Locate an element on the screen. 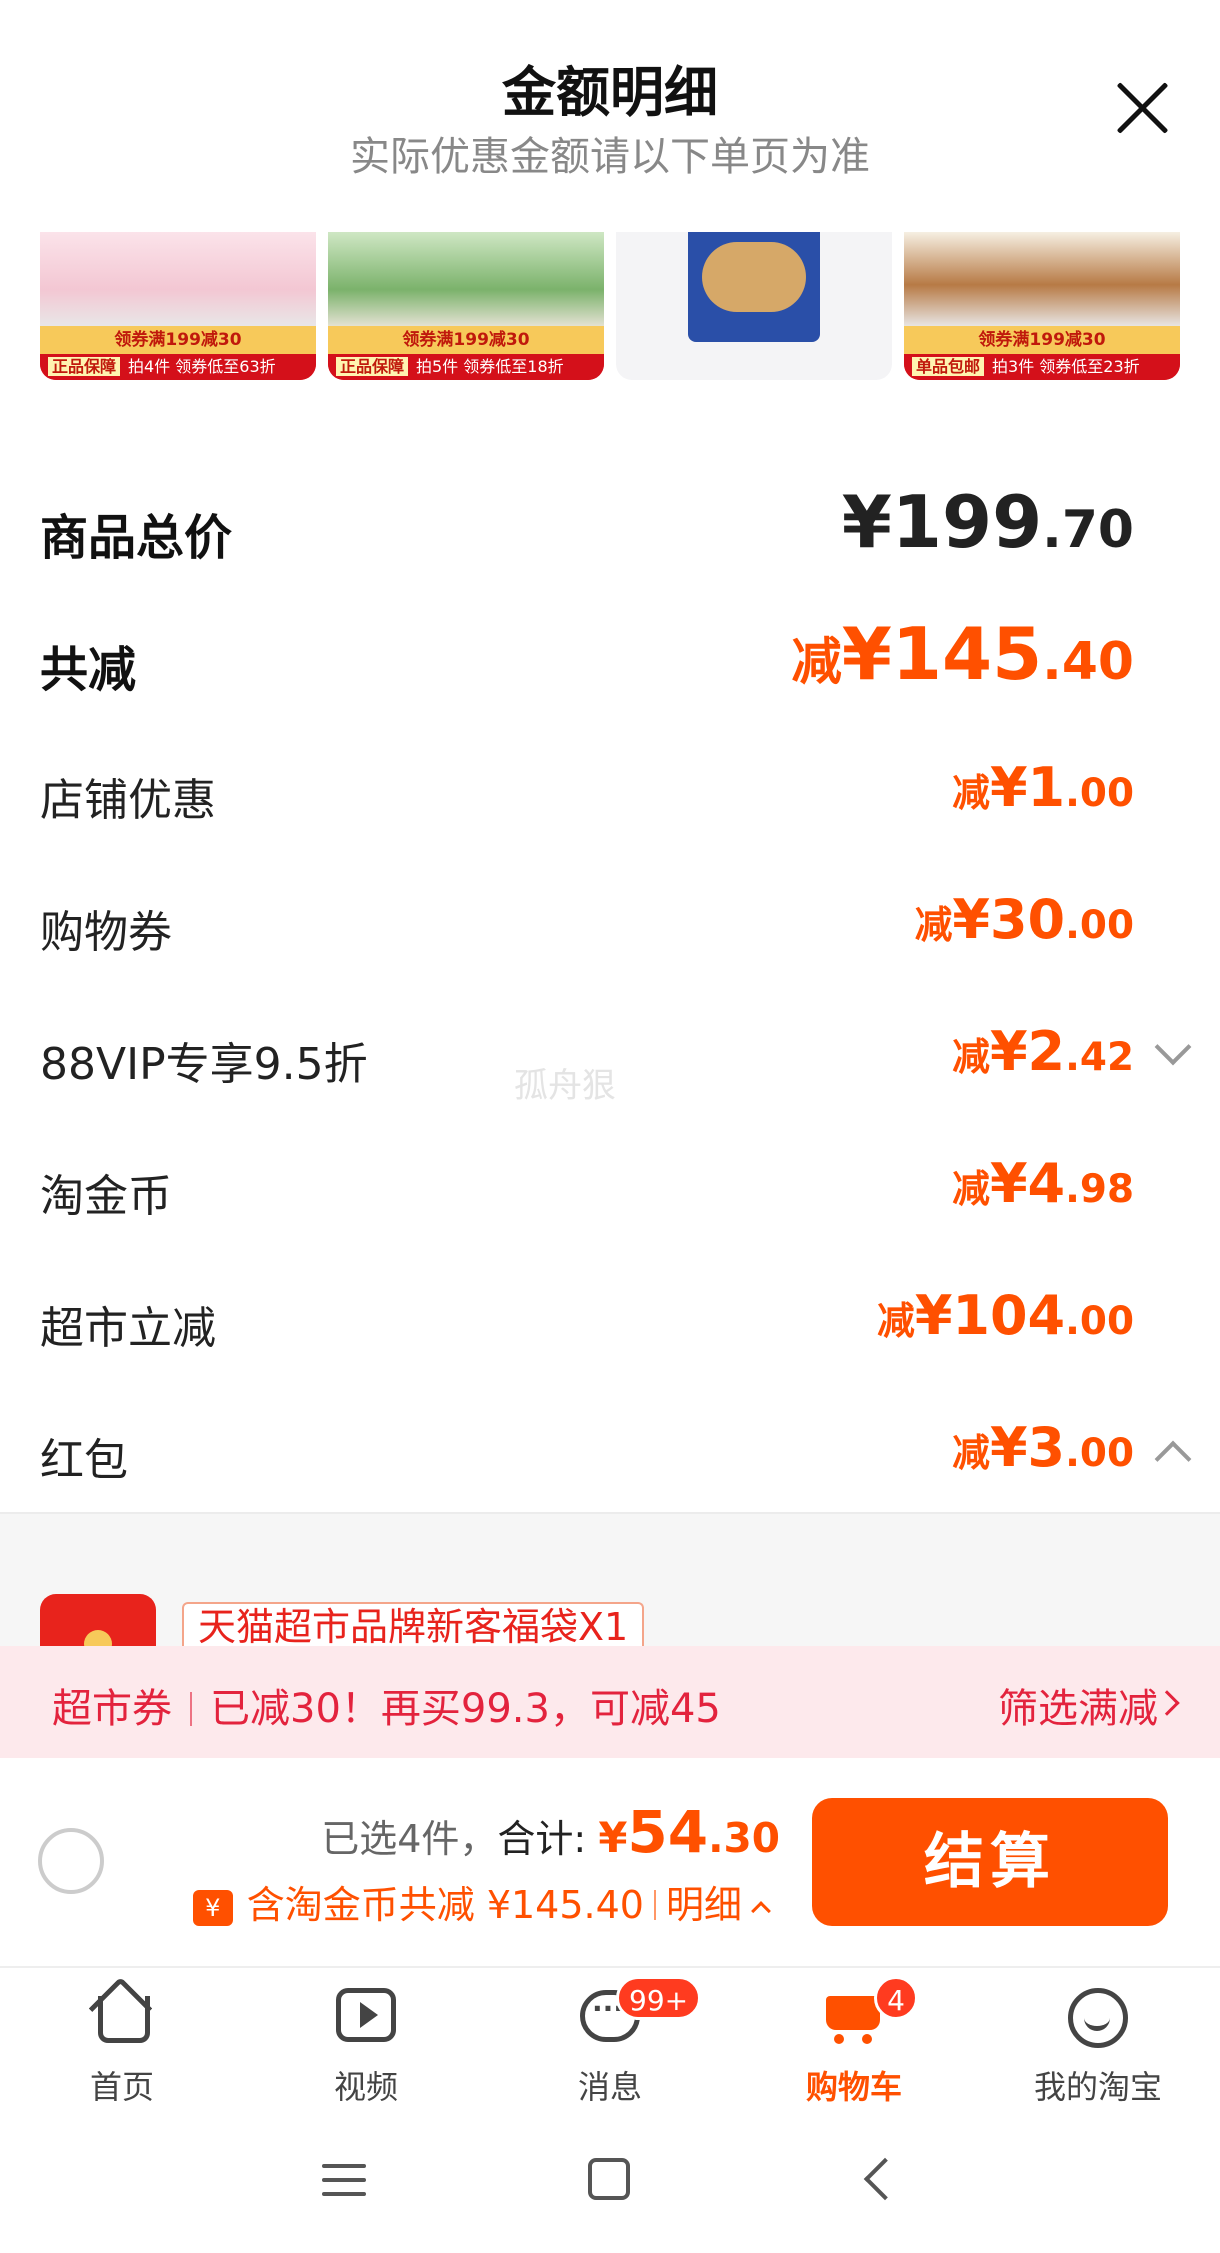 Image resolution: width=1220 pixels, height=2253 pixels. product-thumbnail is located at coordinates (754, 306).